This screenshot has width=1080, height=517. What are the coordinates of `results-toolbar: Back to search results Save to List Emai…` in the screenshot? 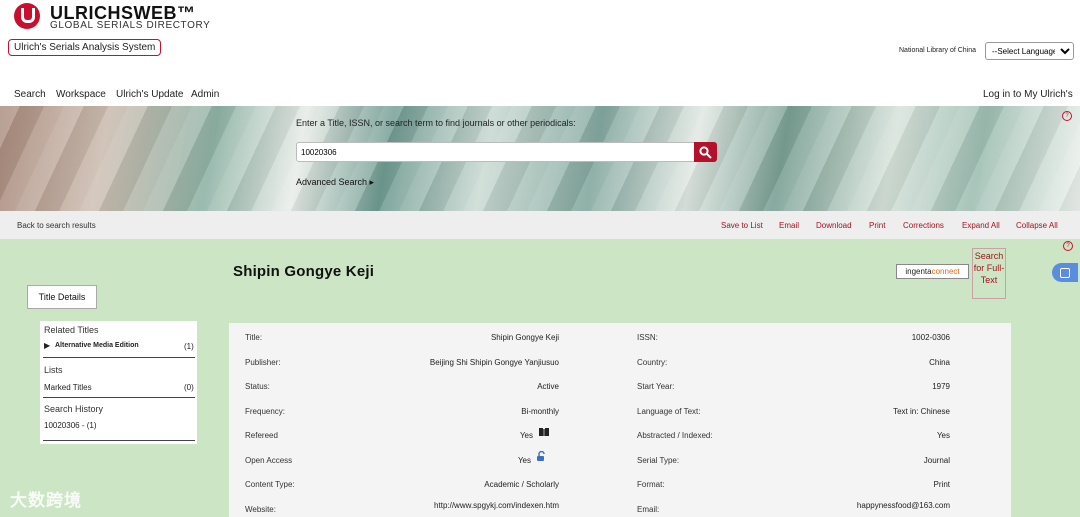 It's located at (540, 225).